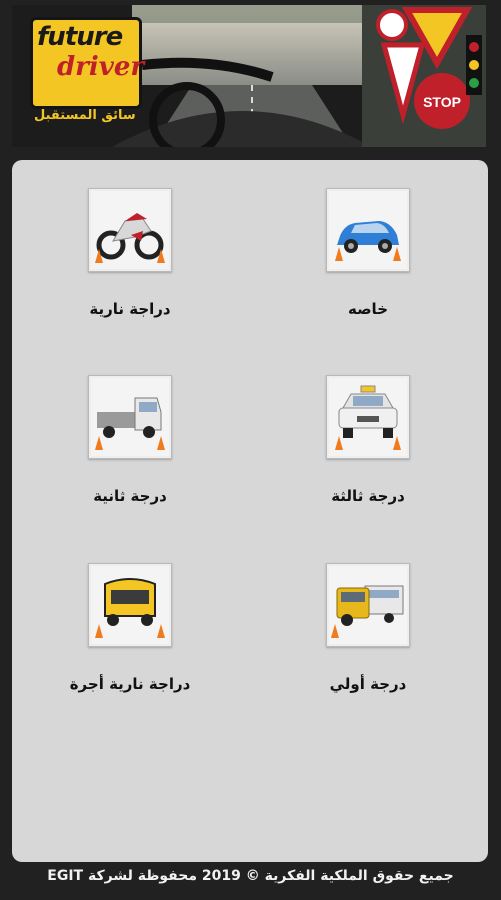  What do you see at coordinates (249, 76) in the screenshot?
I see `header-banner: STOP future driver سائق المستقبل` at bounding box center [249, 76].